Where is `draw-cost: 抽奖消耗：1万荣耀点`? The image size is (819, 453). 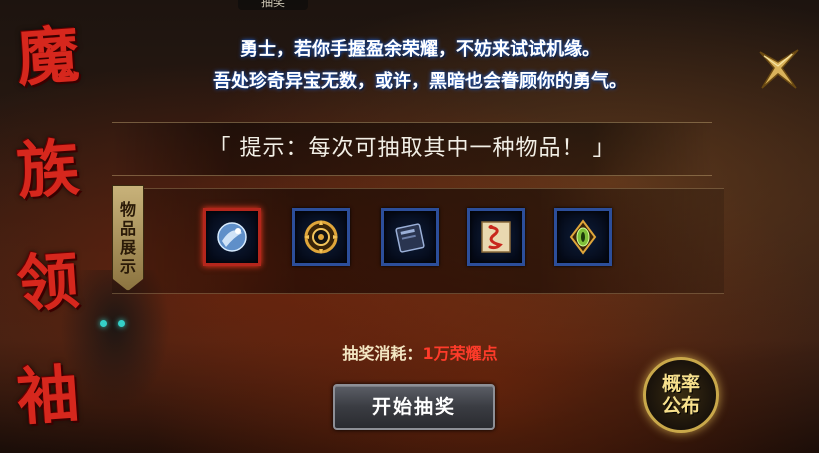 draw-cost: 抽奖消耗：1万荣耀点 is located at coordinates (420, 352).